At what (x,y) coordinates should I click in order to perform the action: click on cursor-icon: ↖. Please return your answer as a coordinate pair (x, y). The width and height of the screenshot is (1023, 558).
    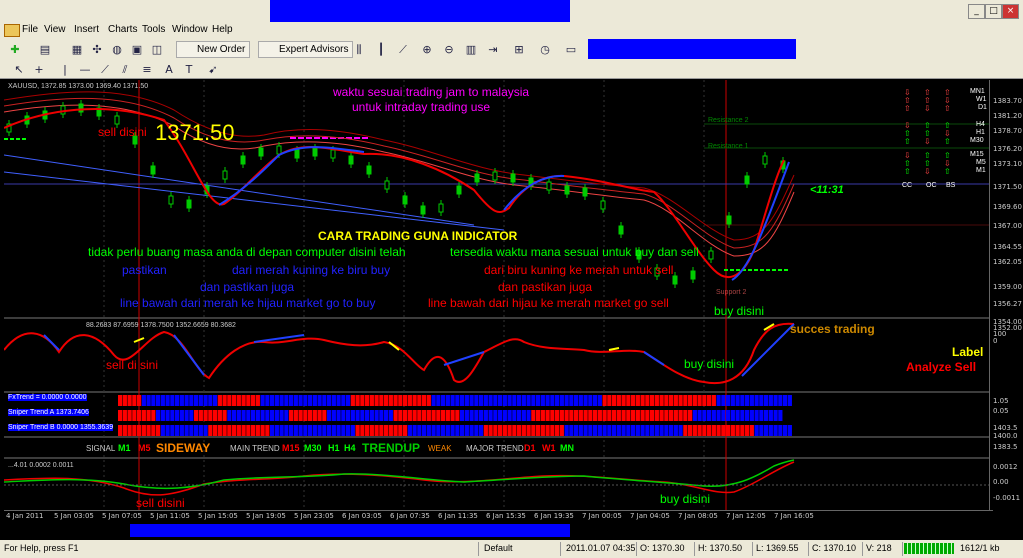
    Looking at the image, I should click on (19, 69).